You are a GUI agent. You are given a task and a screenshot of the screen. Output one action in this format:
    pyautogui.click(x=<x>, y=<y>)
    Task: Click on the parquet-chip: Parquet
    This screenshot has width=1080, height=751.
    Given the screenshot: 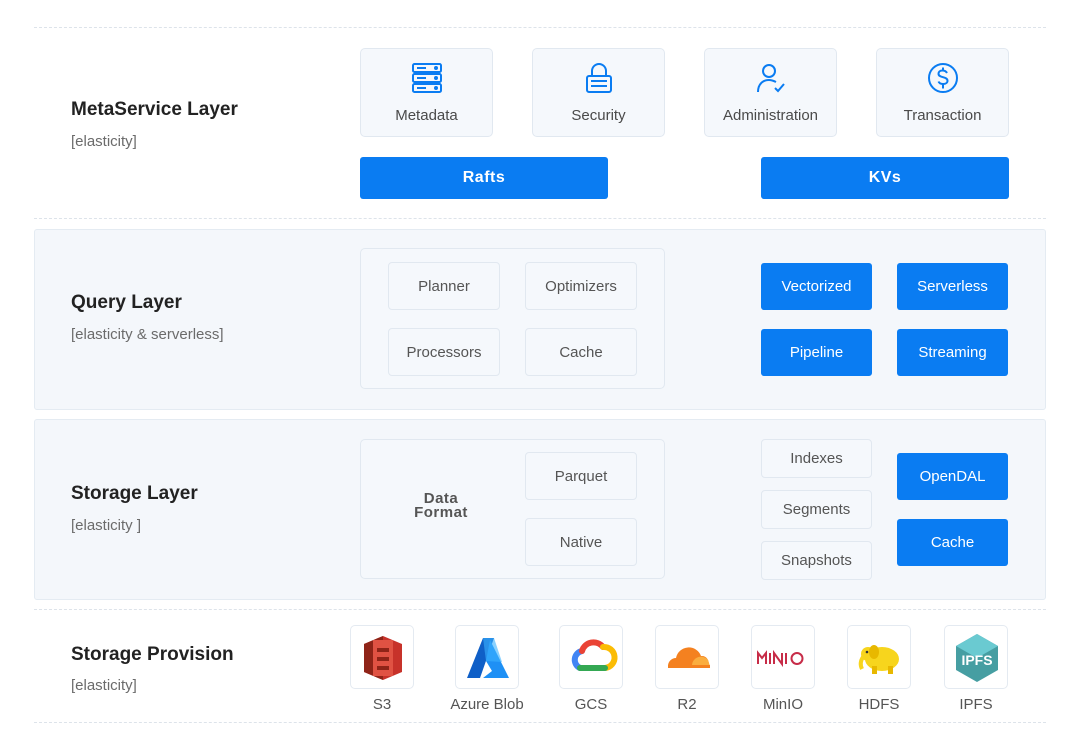 What is the action you would take?
    pyautogui.click(x=581, y=476)
    